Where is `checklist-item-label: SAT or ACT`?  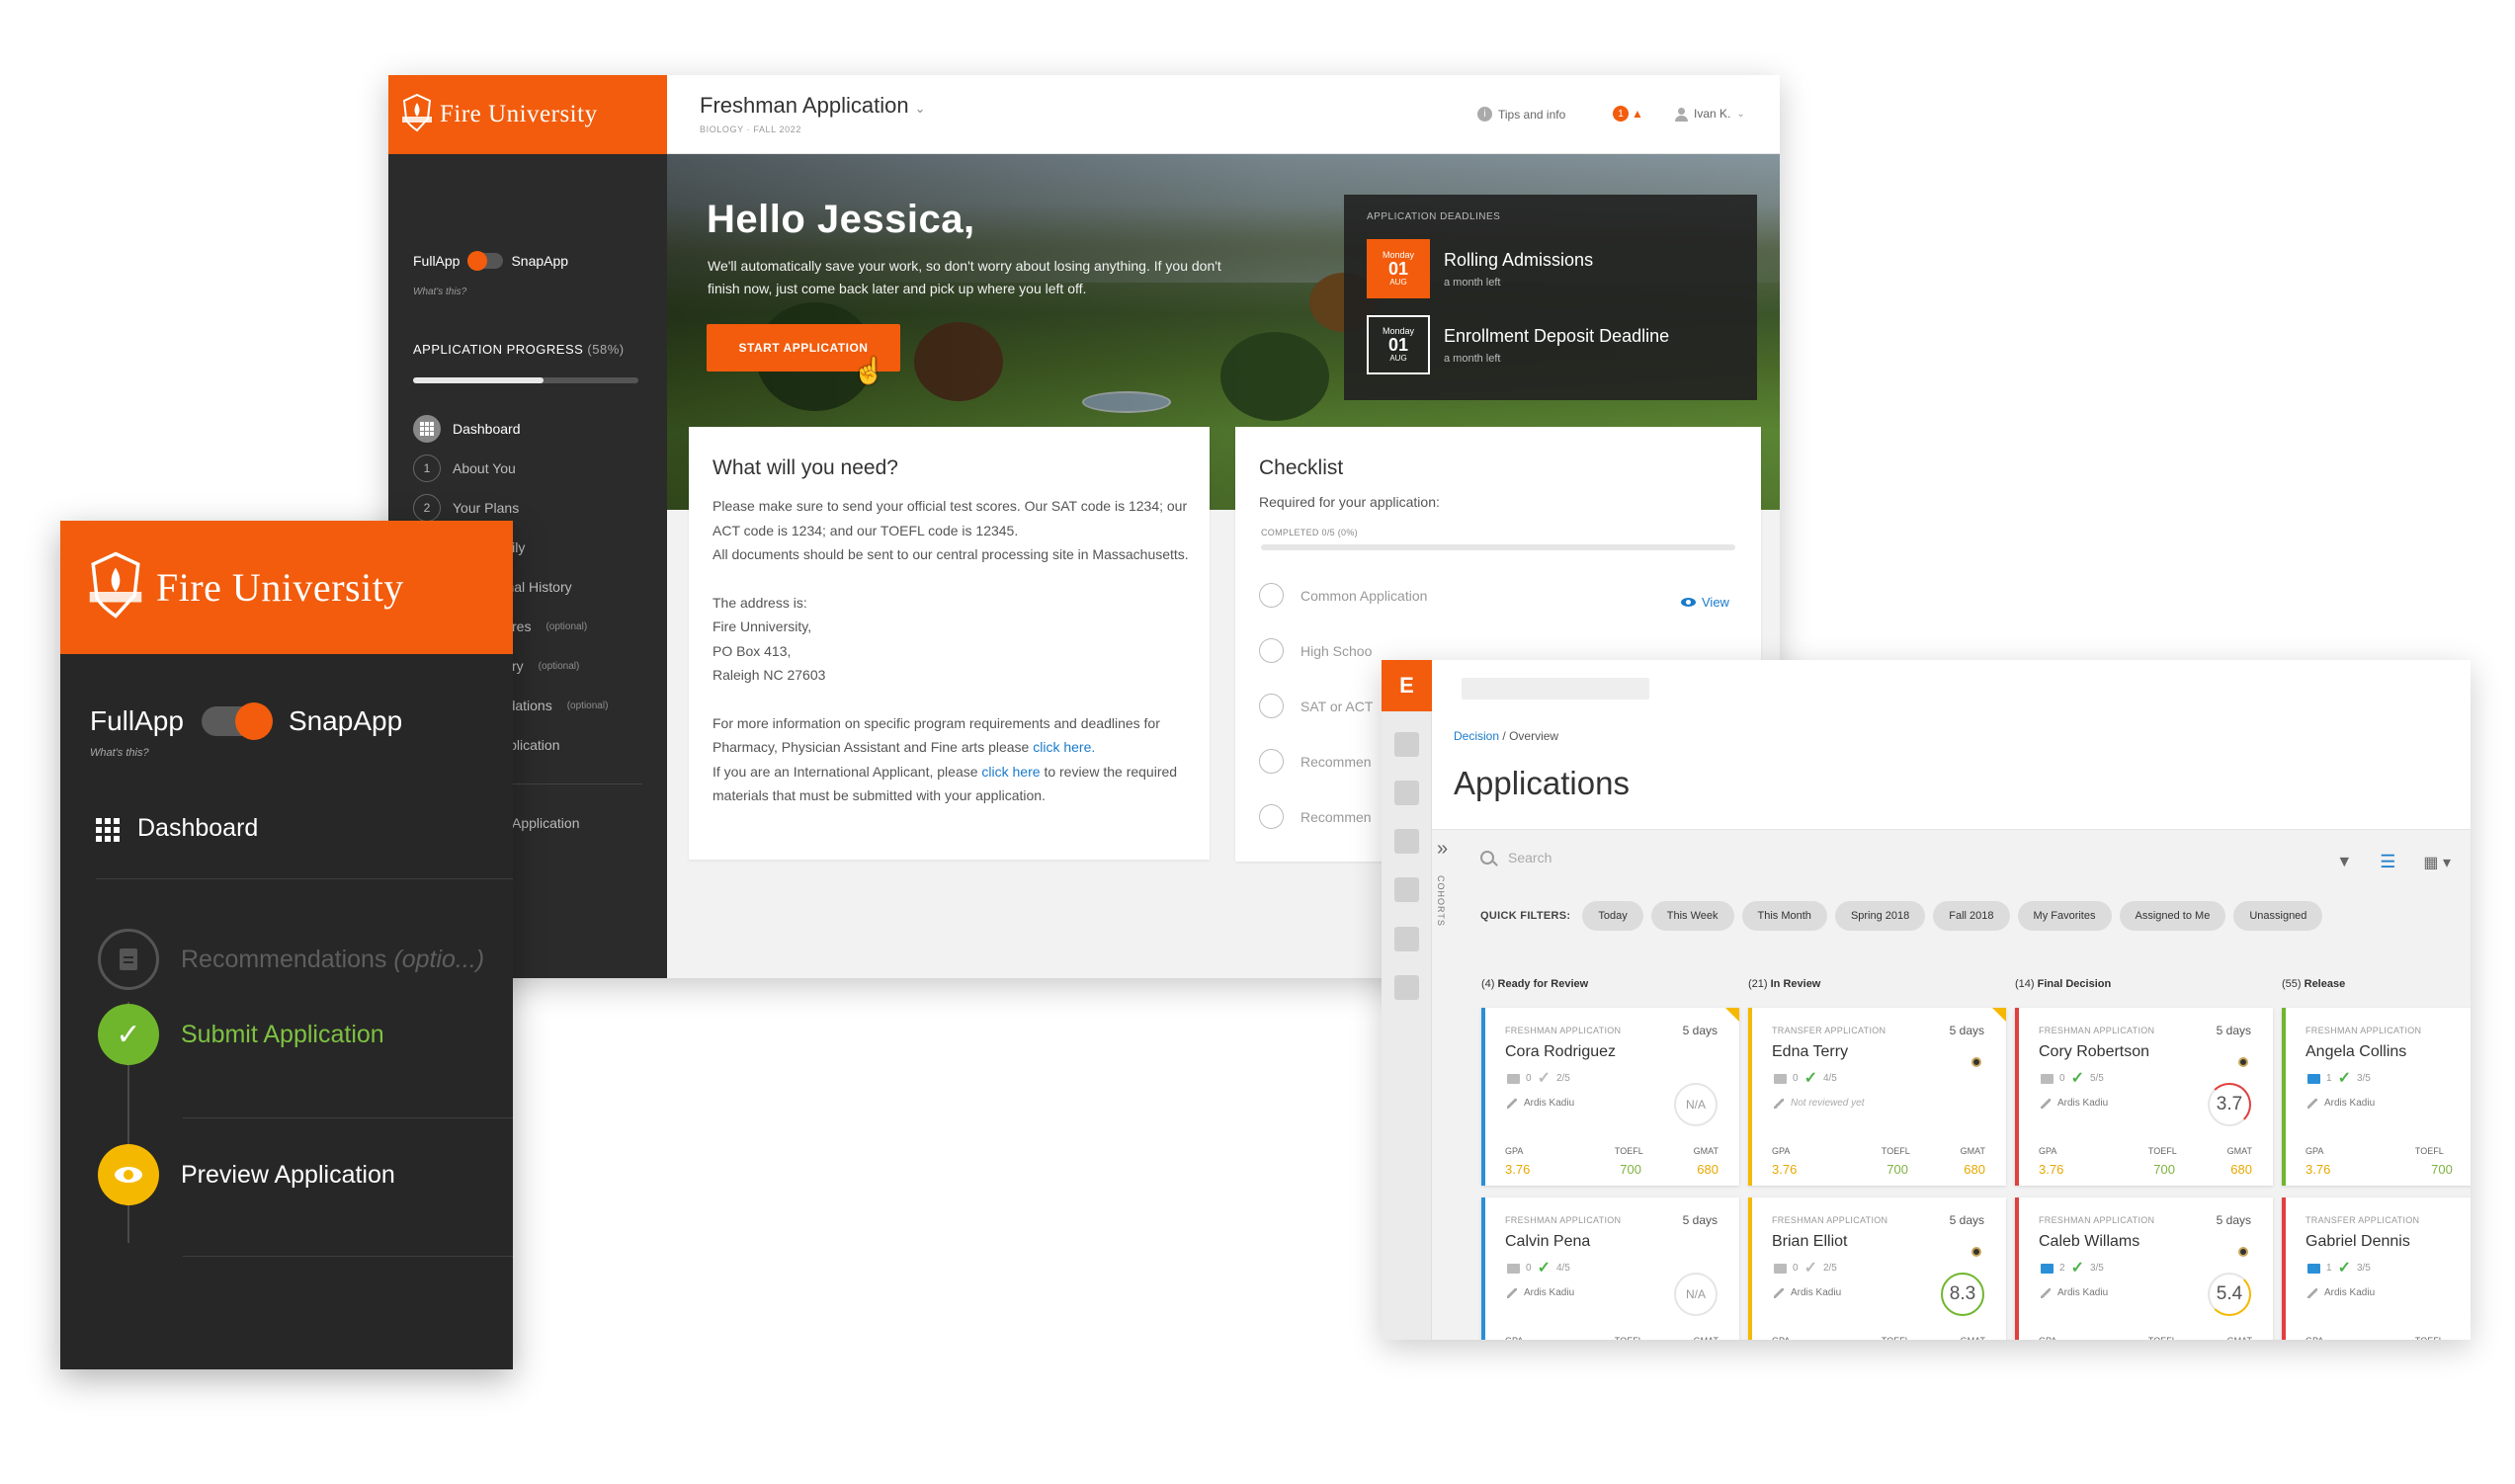
checklist-item-label: SAT or ACT is located at coordinates (1337, 706).